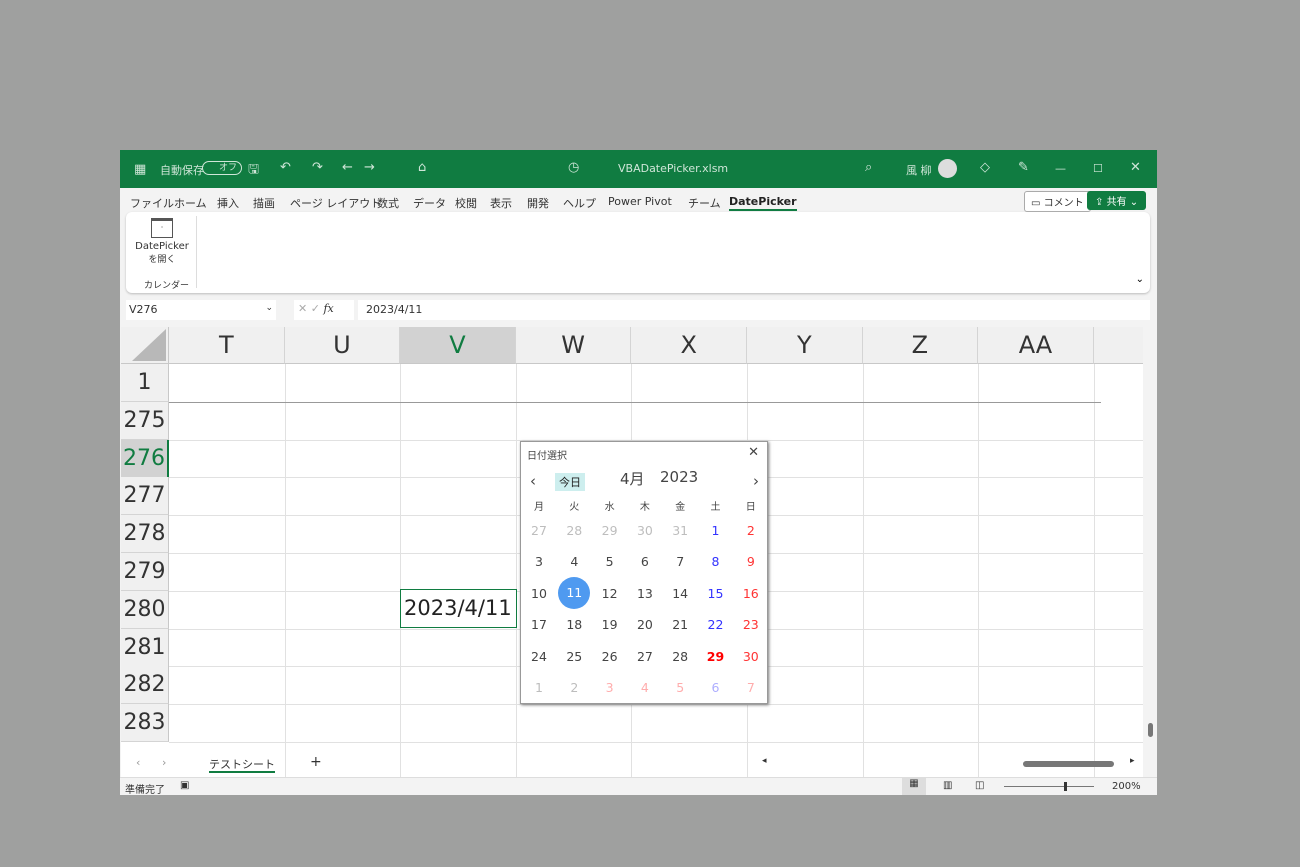 This screenshot has height=867, width=1300. I want to click on autosave-toggle: オフ, so click(222, 168).